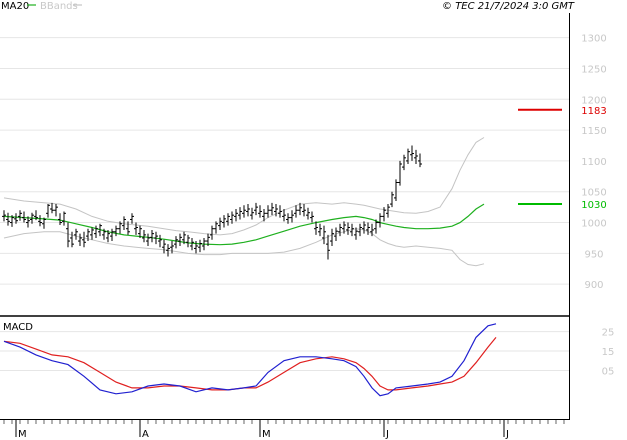 The image size is (627, 440). What do you see at coordinates (593, 100) in the screenshot?
I see `price-tick-label: 1200` at bounding box center [593, 100].